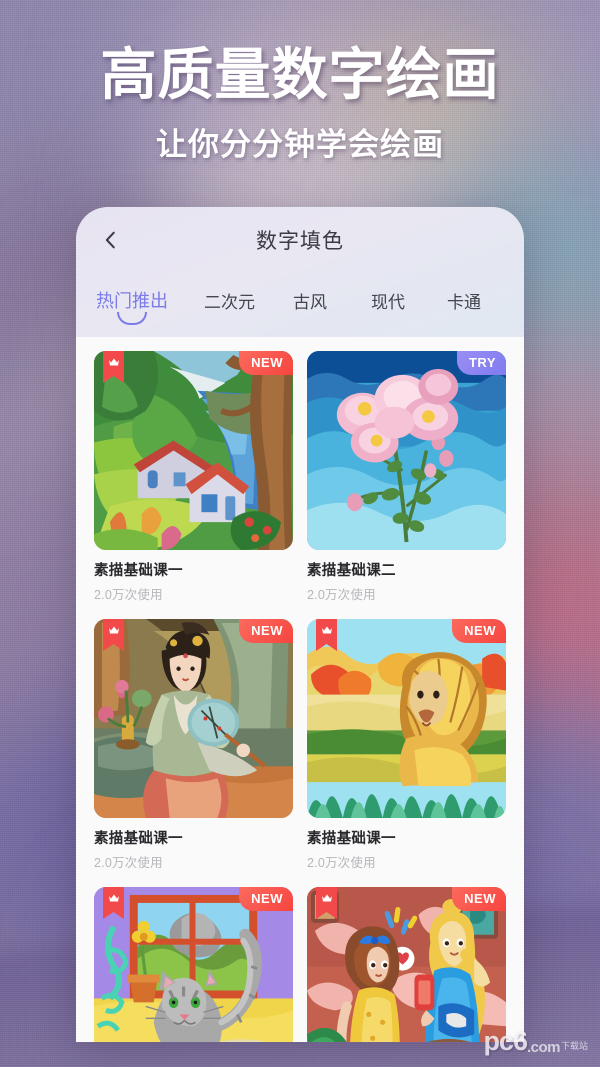 The width and height of the screenshot is (600, 1067). I want to click on tab-classical: 古风, so click(310, 307).